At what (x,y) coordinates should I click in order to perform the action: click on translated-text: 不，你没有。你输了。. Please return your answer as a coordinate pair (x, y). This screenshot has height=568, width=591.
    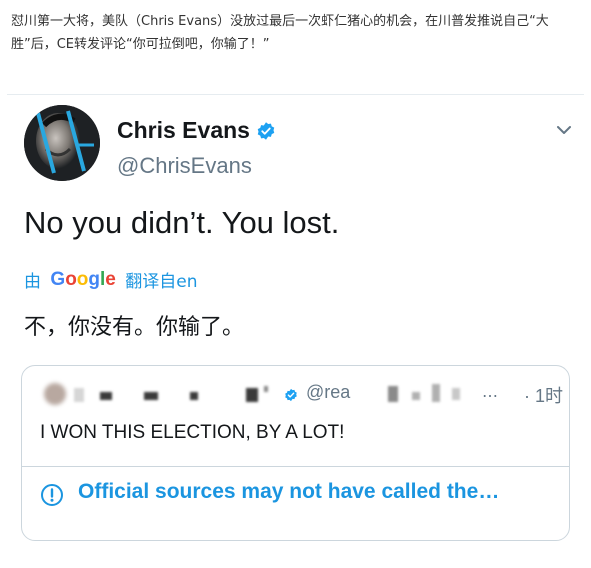
    Looking at the image, I should click on (134, 327).